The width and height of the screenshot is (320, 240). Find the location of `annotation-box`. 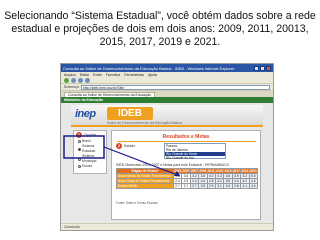

annotation-box is located at coordinates (84, 147).